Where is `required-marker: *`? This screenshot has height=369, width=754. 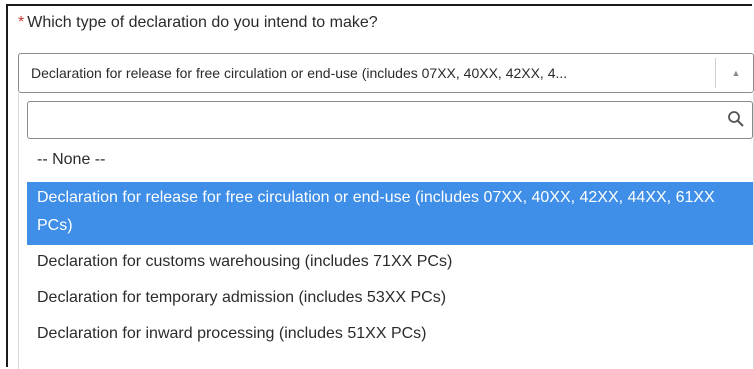 required-marker: * is located at coordinates (21, 22).